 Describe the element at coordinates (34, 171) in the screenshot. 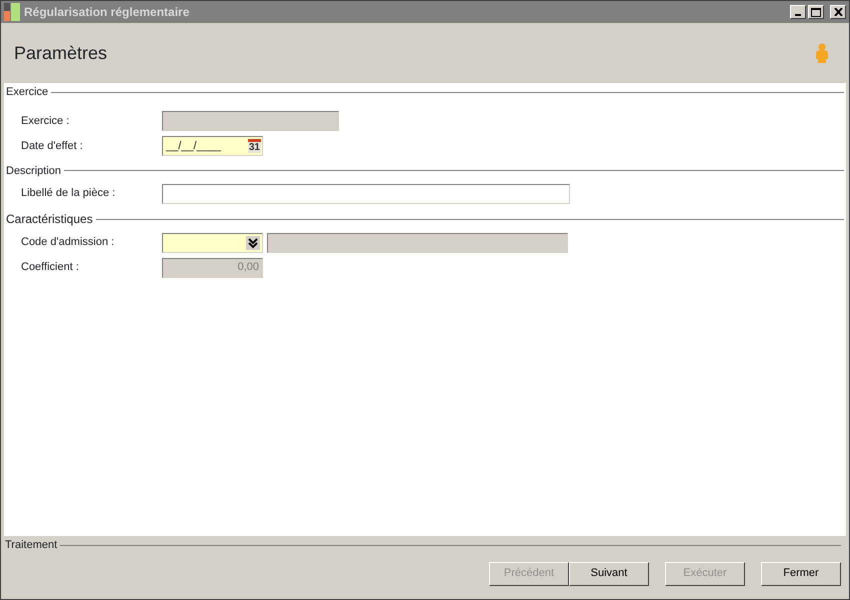

I see `section-title: Description` at that location.